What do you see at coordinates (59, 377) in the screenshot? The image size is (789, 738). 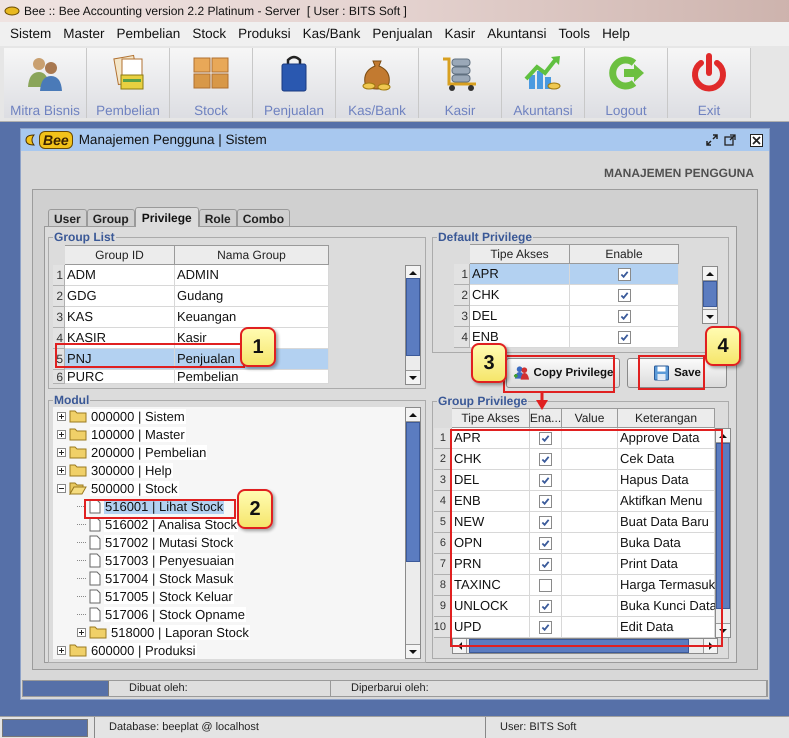 I see `row-number: 6` at bounding box center [59, 377].